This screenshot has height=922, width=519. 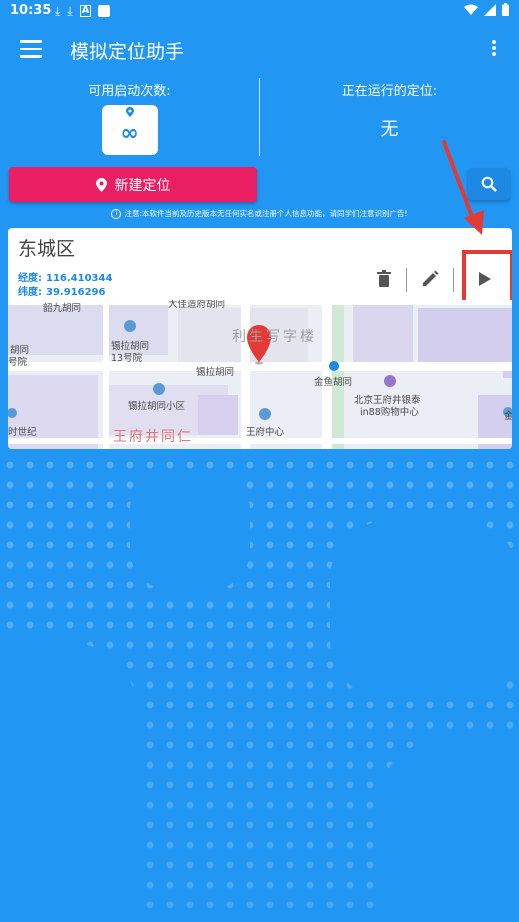 What do you see at coordinates (274, 337) in the screenshot?
I see `map-label: 利生写字楼` at bounding box center [274, 337].